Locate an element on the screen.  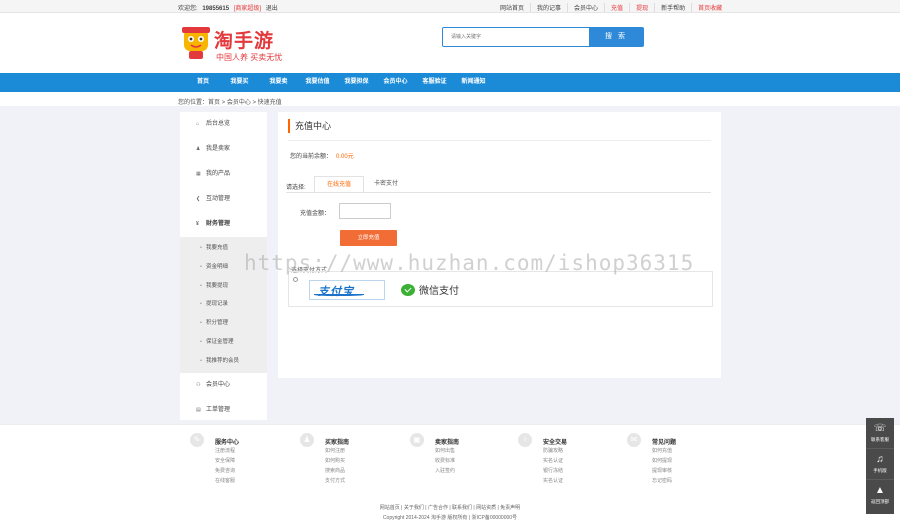
sidebar-subitem-withdraw: 我要提现 is located at coordinates (223, 286).